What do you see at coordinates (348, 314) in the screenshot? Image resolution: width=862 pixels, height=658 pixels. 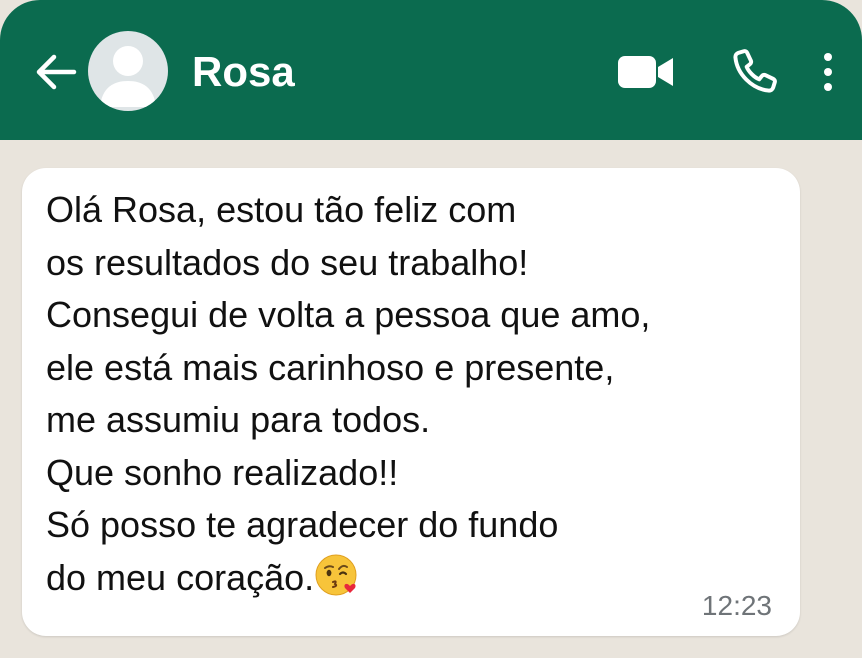 I see `message-line: Consegui de volta a pessoa que amo,` at bounding box center [348, 314].